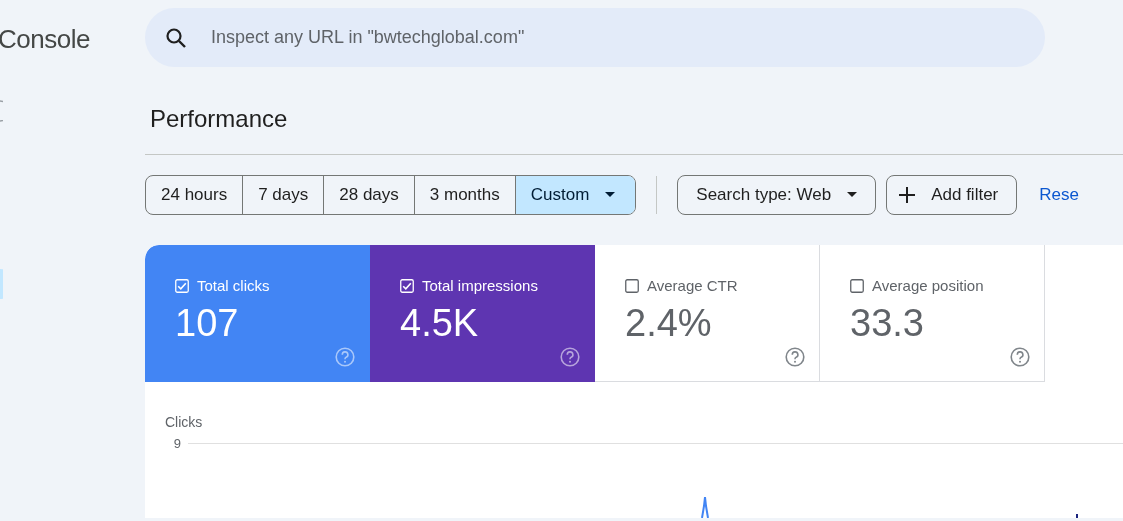 The width and height of the screenshot is (1123, 521). What do you see at coordinates (194, 194) in the screenshot?
I see `date-range-button: 24 hours` at bounding box center [194, 194].